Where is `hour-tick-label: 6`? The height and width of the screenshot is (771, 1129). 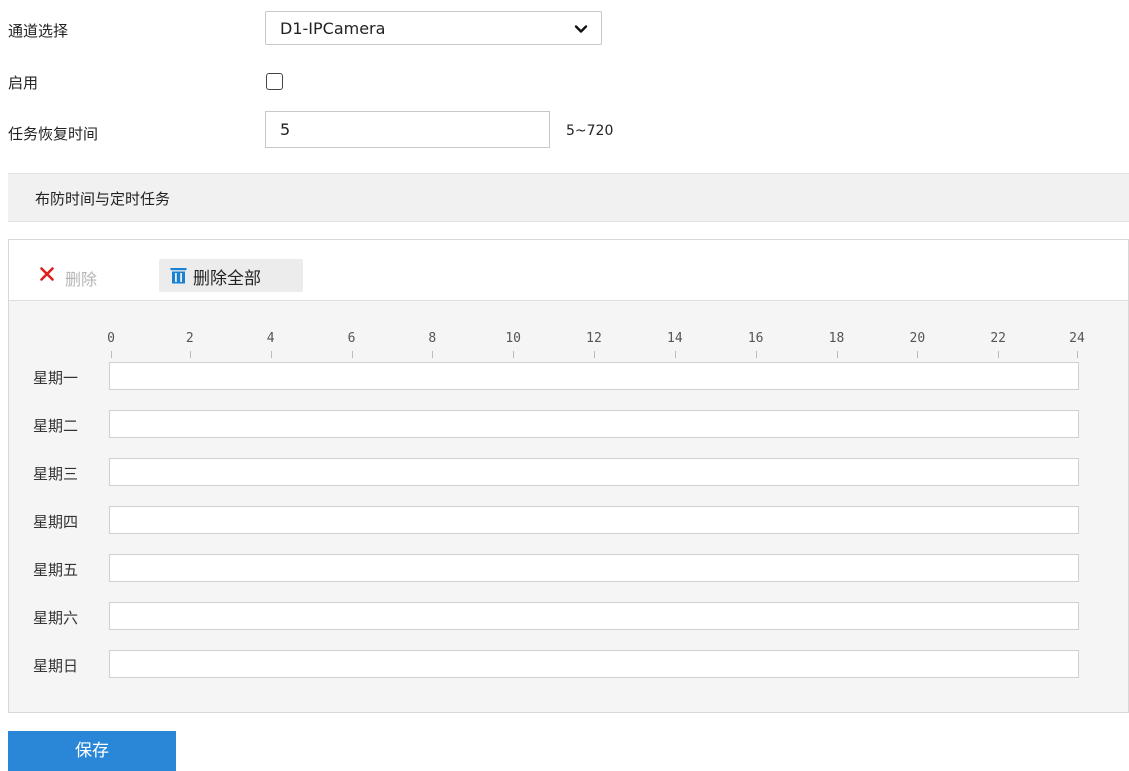
hour-tick-label: 6 is located at coordinates (351, 338).